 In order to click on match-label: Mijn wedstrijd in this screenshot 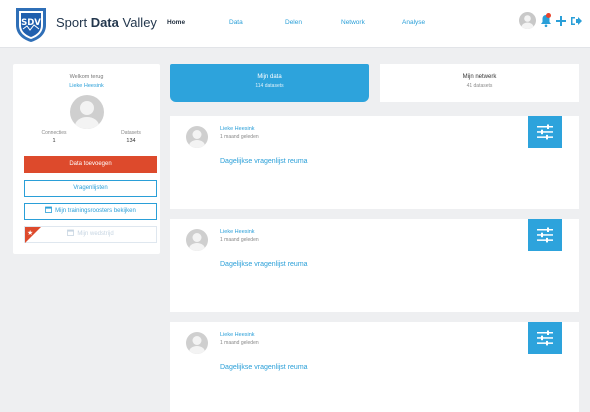, I will do `click(95, 234)`.